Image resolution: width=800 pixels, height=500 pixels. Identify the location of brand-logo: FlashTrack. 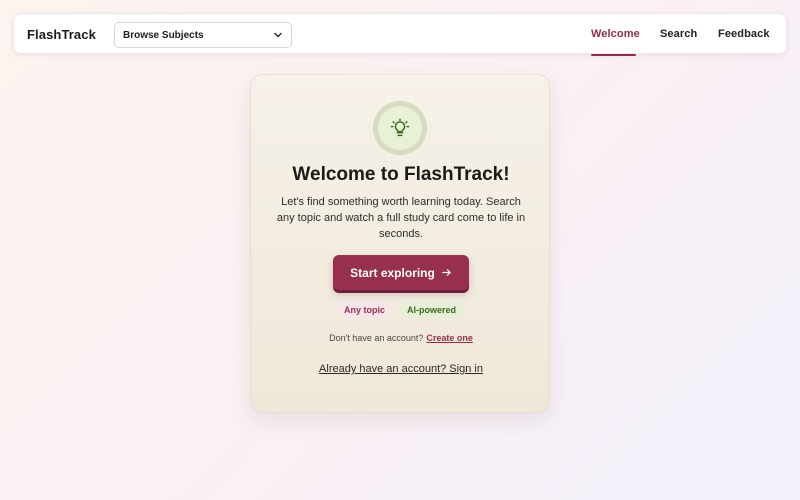
(61, 34).